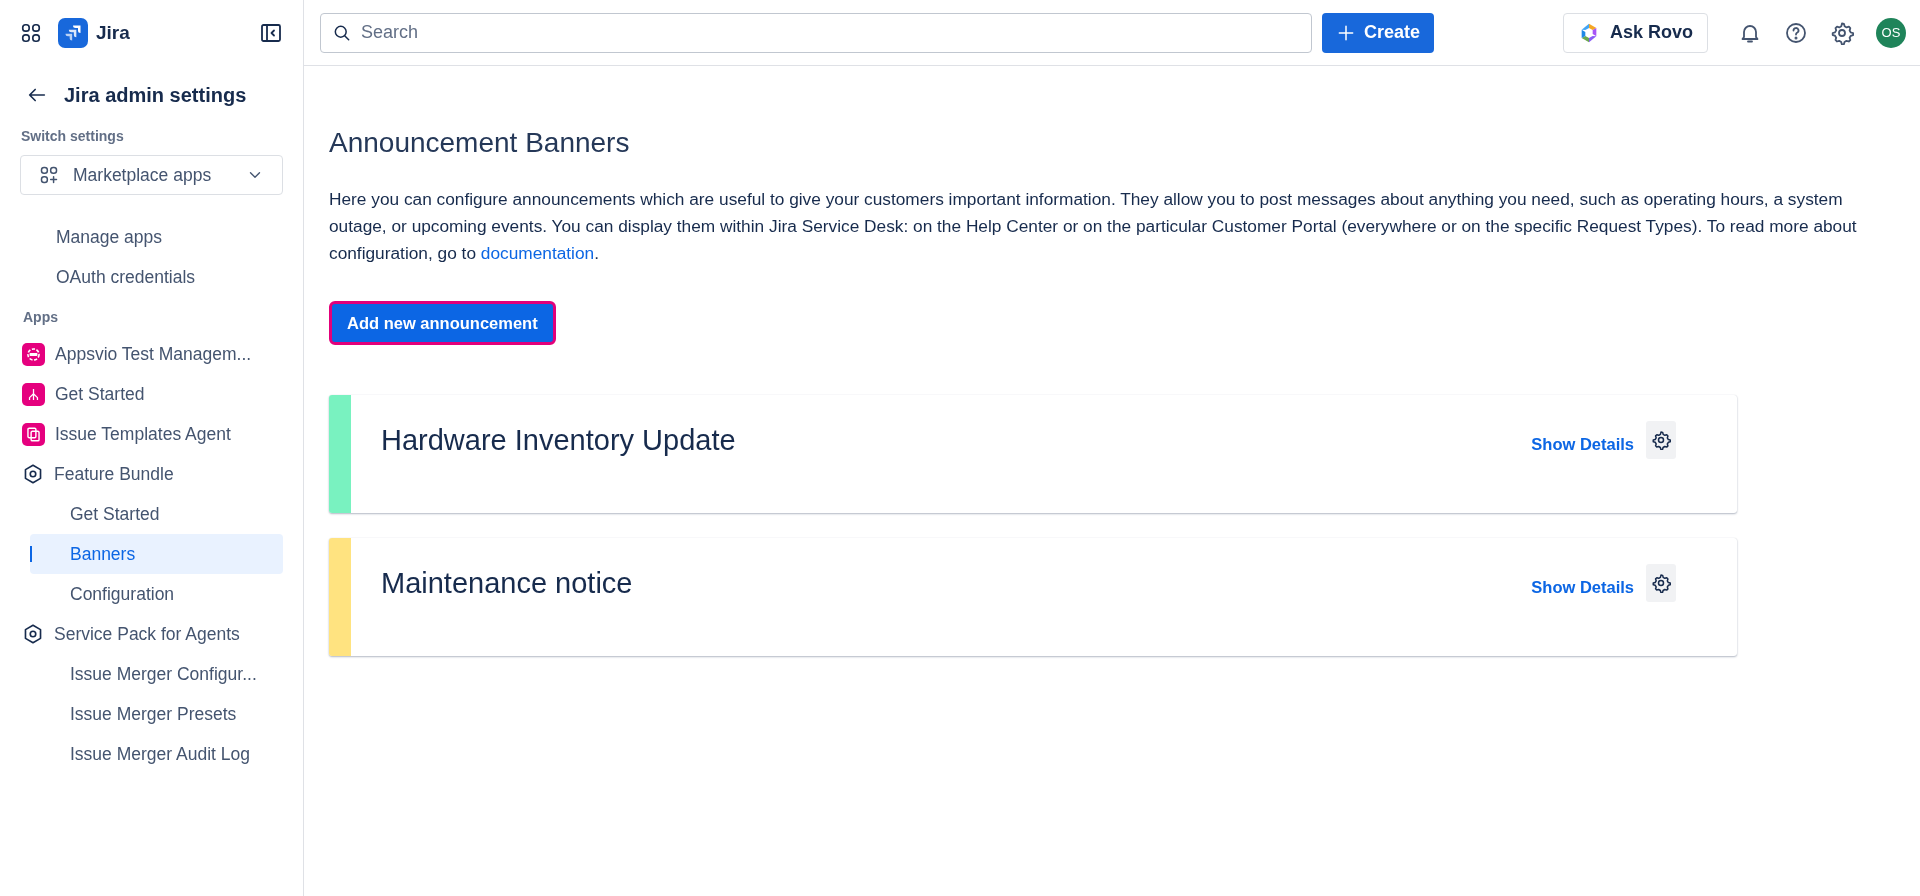 The image size is (1920, 896). What do you see at coordinates (49, 175) in the screenshot?
I see `apps-add-icon` at bounding box center [49, 175].